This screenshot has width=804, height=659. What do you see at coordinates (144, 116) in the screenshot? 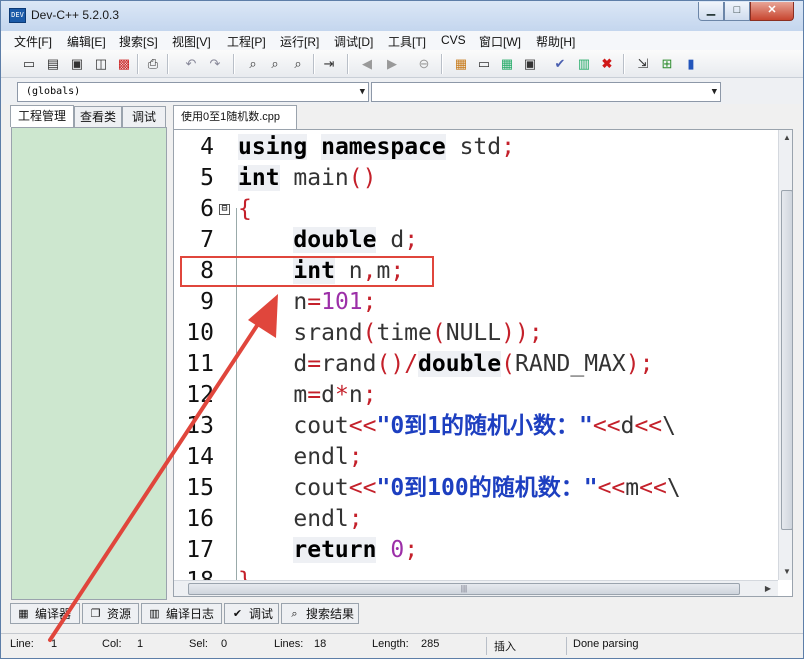
I see `tab-debug: 调试` at bounding box center [144, 116].